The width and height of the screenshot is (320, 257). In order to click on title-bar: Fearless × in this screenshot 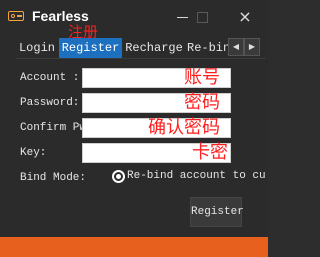, I will do `click(134, 17)`.